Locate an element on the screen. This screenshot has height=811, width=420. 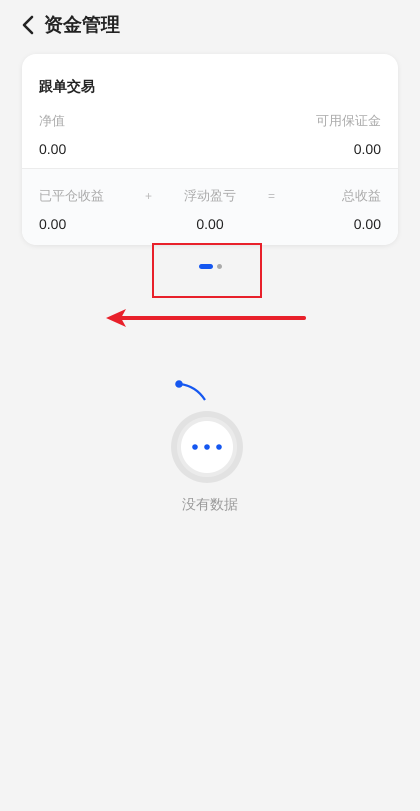
back-icon is located at coordinates (28, 25).